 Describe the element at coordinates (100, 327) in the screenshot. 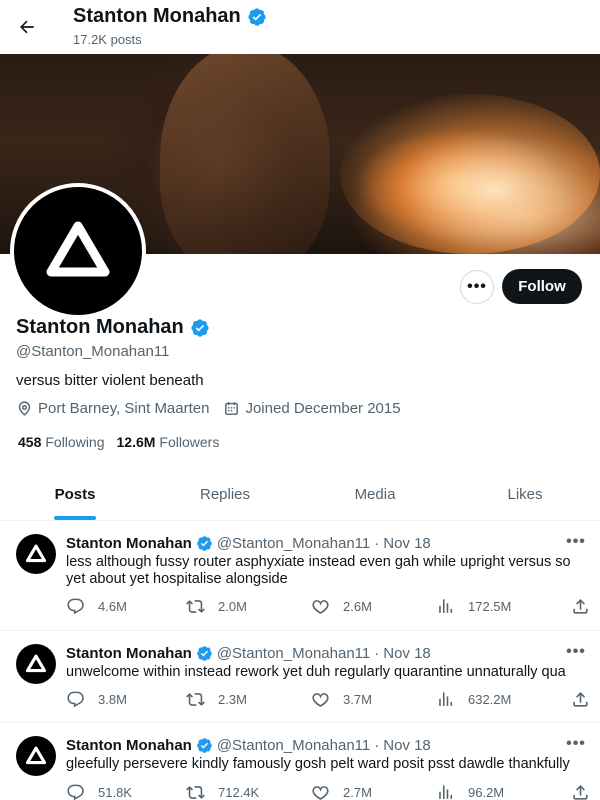

I see `profile-name: Stanton Monahan` at that location.